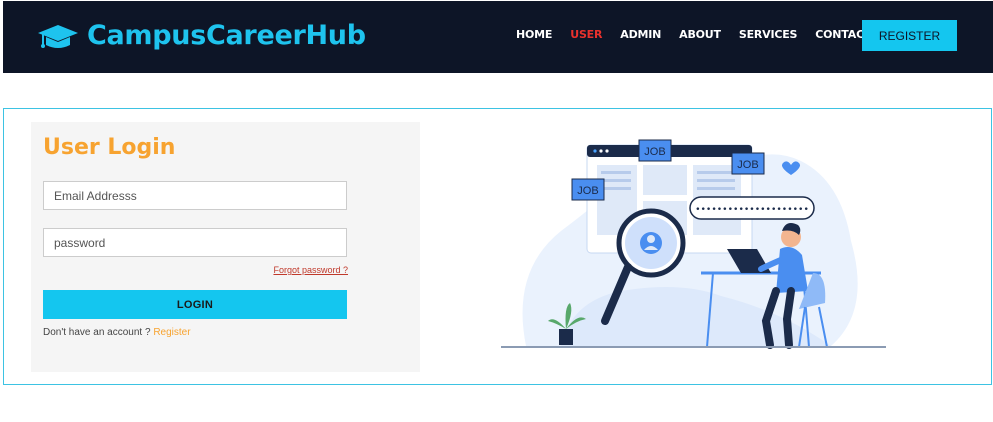 The height and width of the screenshot is (422, 993). I want to click on signup-prompt-text: Don't have an account ?, so click(97, 332).